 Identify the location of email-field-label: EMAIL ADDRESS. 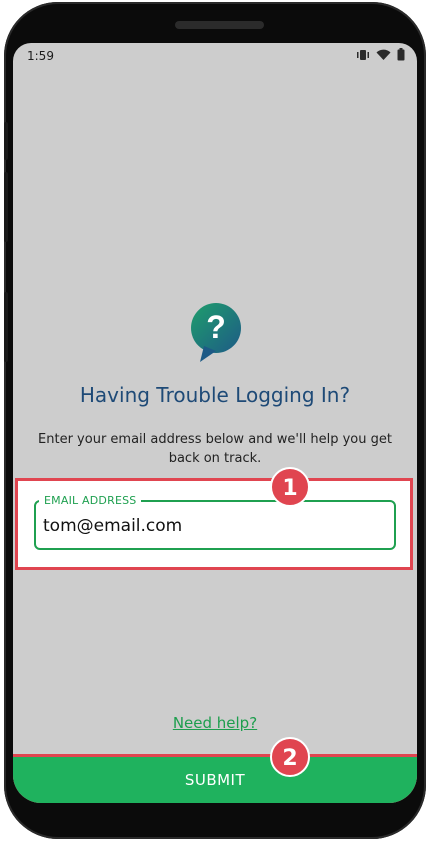
(90, 500).